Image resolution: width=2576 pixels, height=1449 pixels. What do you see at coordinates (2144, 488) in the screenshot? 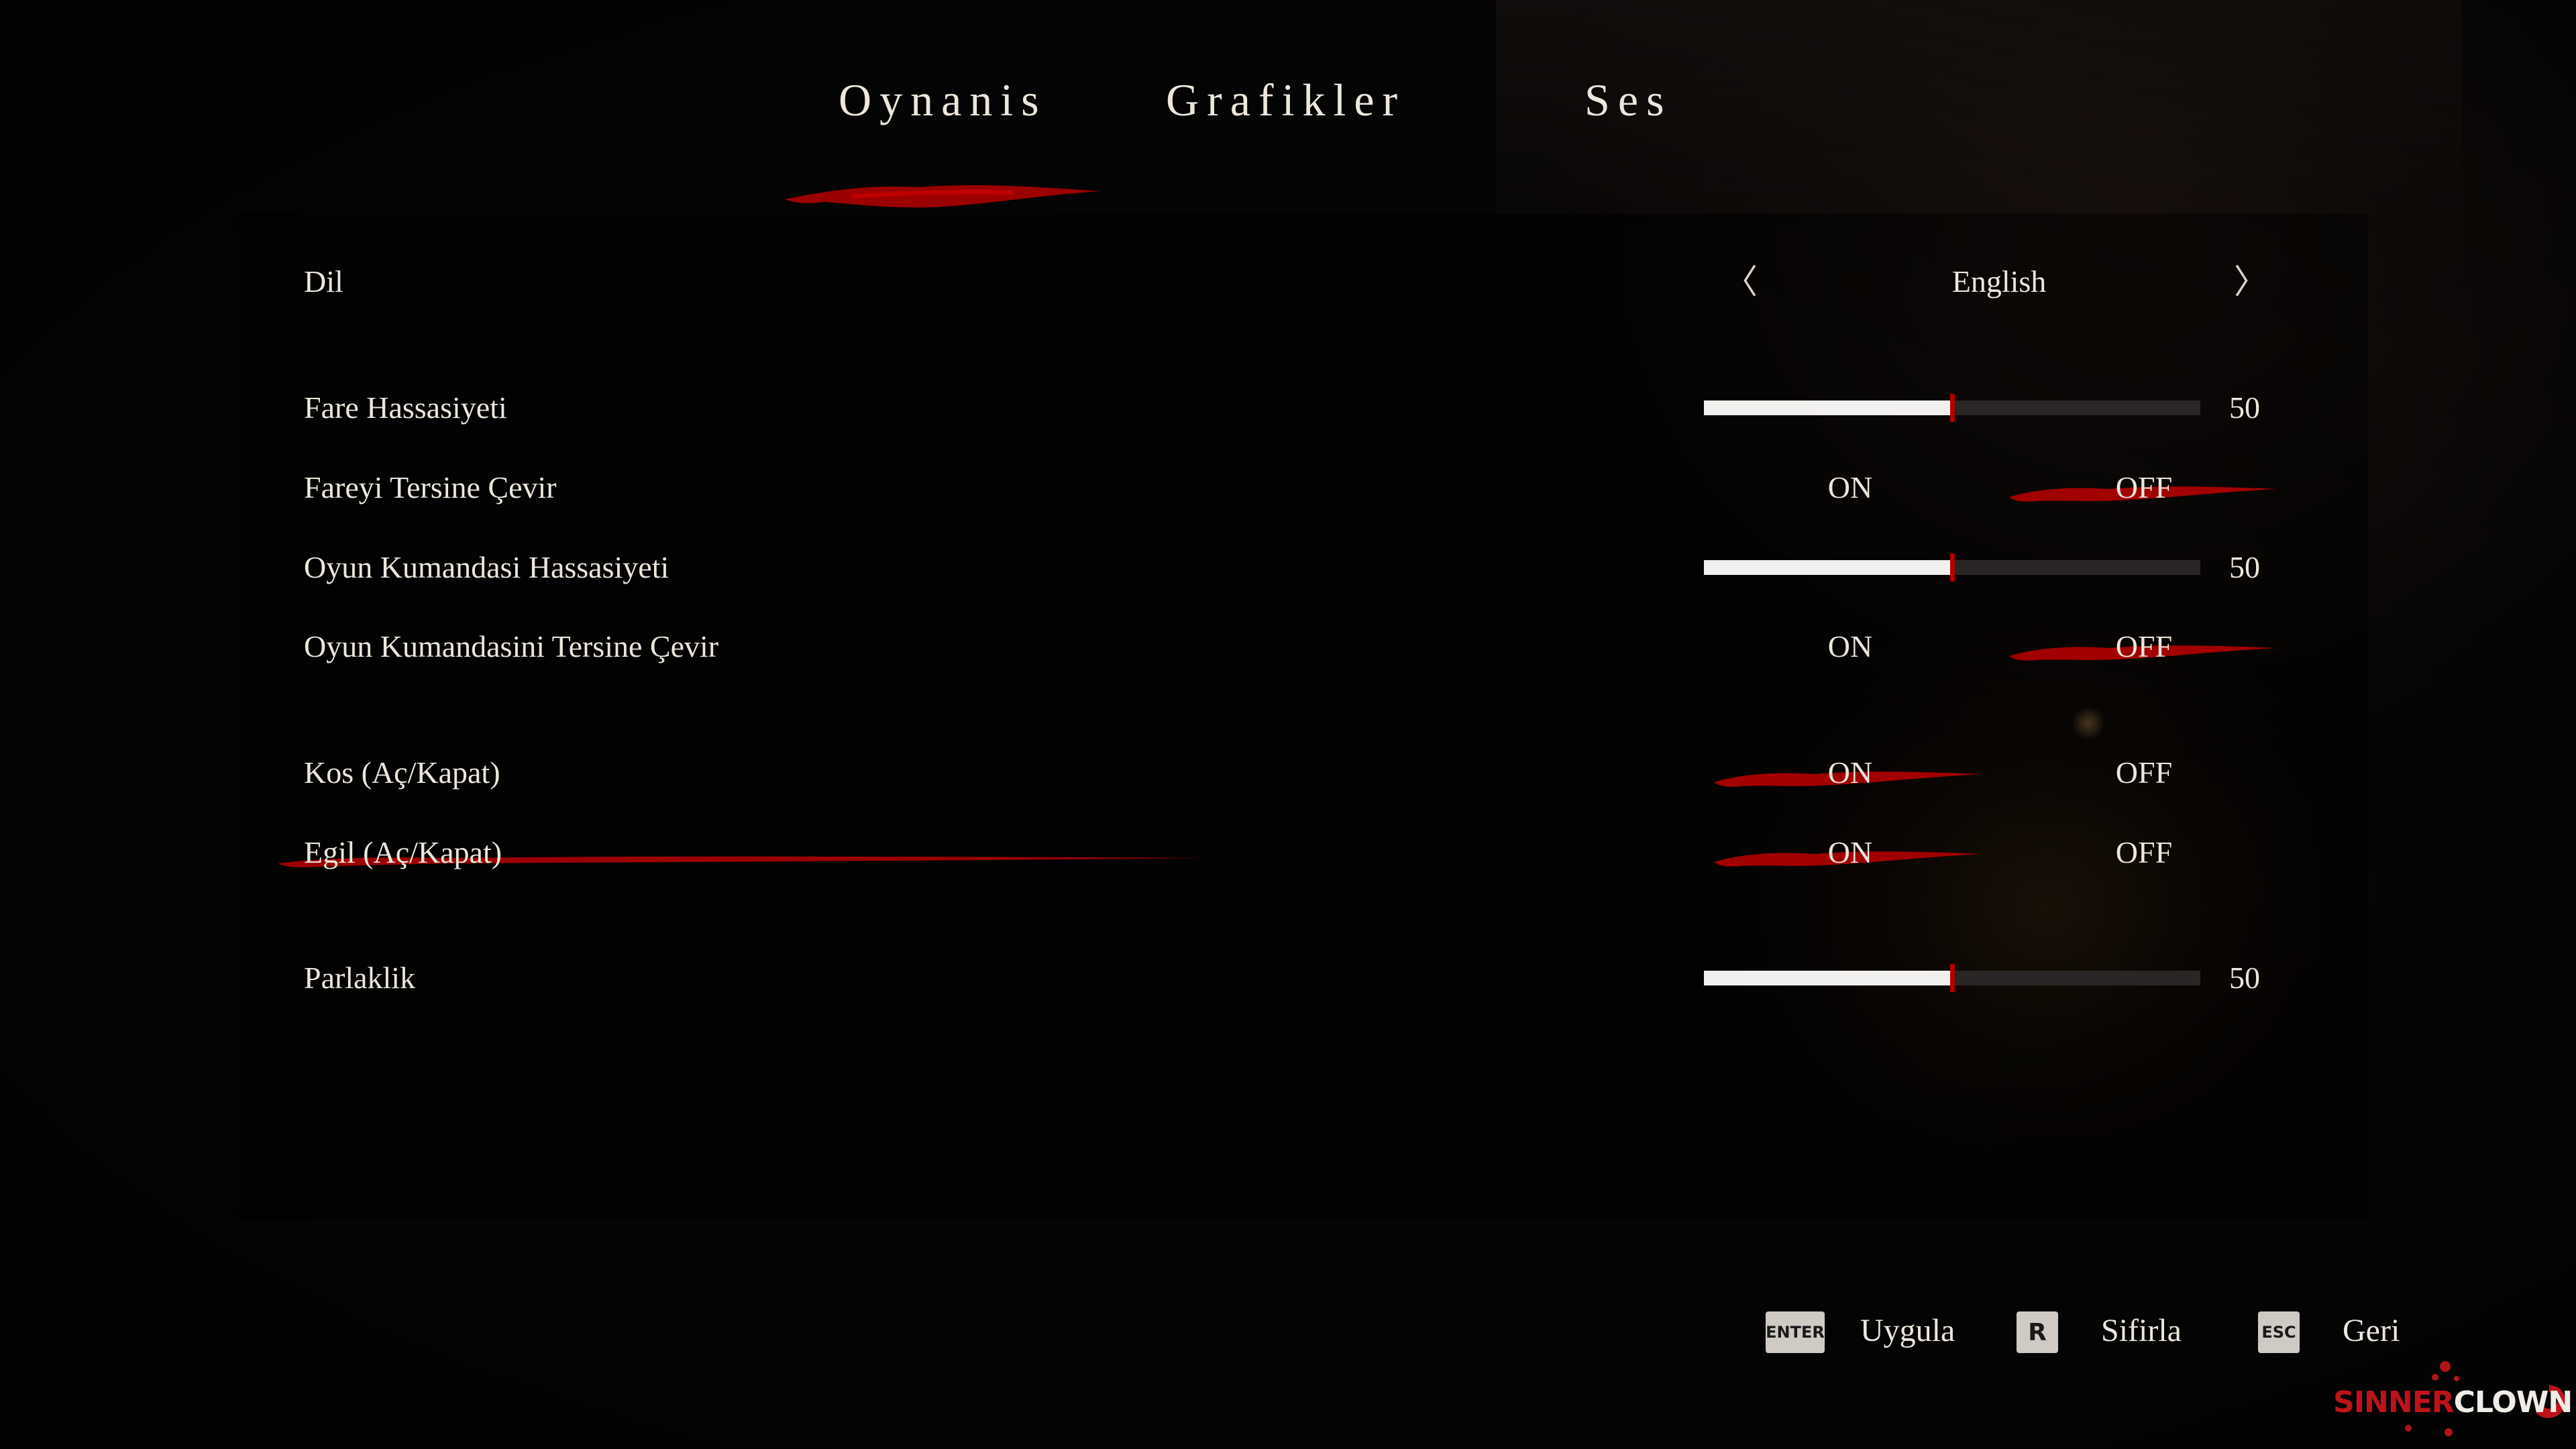
I see `invert-mouse-off-option: OFF` at bounding box center [2144, 488].